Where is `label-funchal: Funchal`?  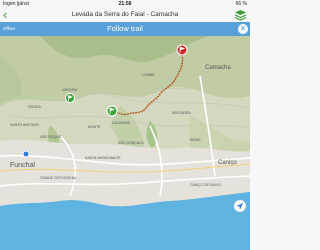
label-funchal: Funchal is located at coordinates (22, 165).